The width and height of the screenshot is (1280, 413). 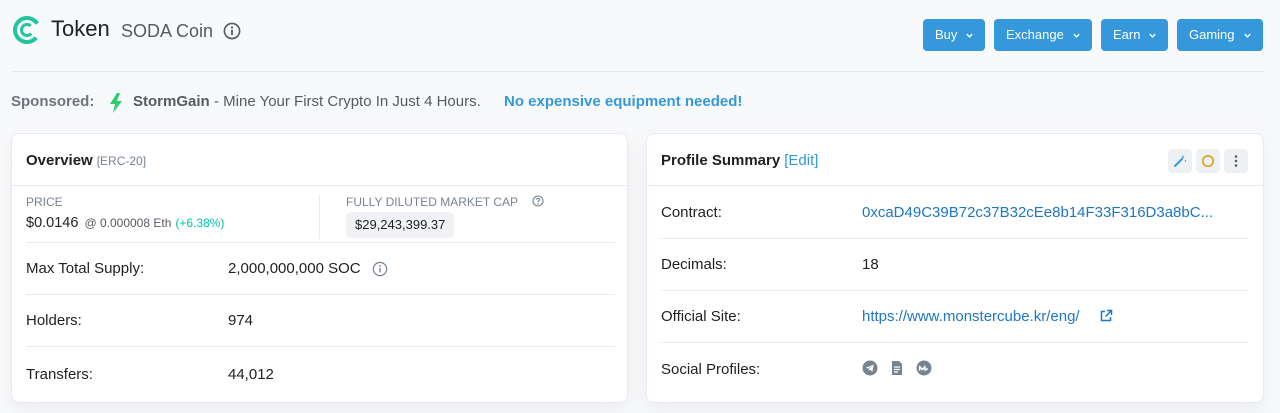 I want to click on price-value: $0.0146 @ 0.000008 Eth (+6.38%), so click(x=125, y=223).